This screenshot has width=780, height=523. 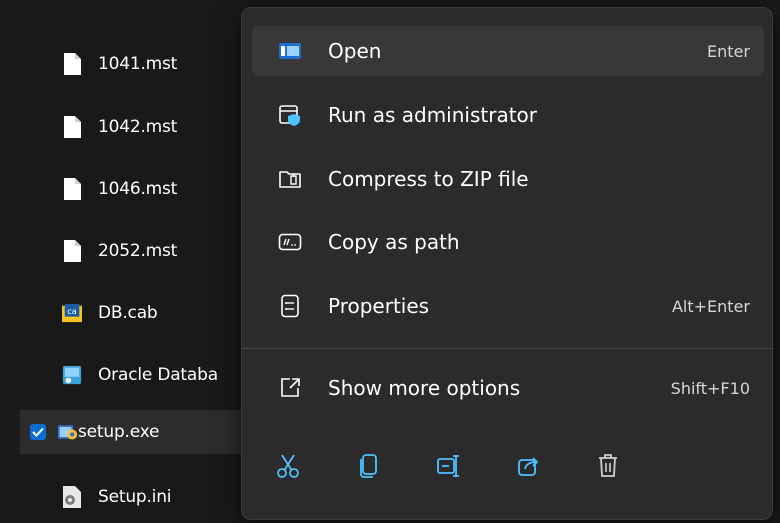 I want to click on file-name: setup.exe, so click(x=119, y=432).